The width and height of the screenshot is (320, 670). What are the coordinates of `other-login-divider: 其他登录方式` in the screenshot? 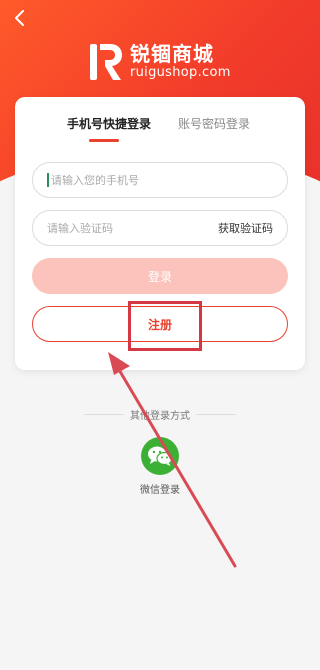 It's located at (160, 415).